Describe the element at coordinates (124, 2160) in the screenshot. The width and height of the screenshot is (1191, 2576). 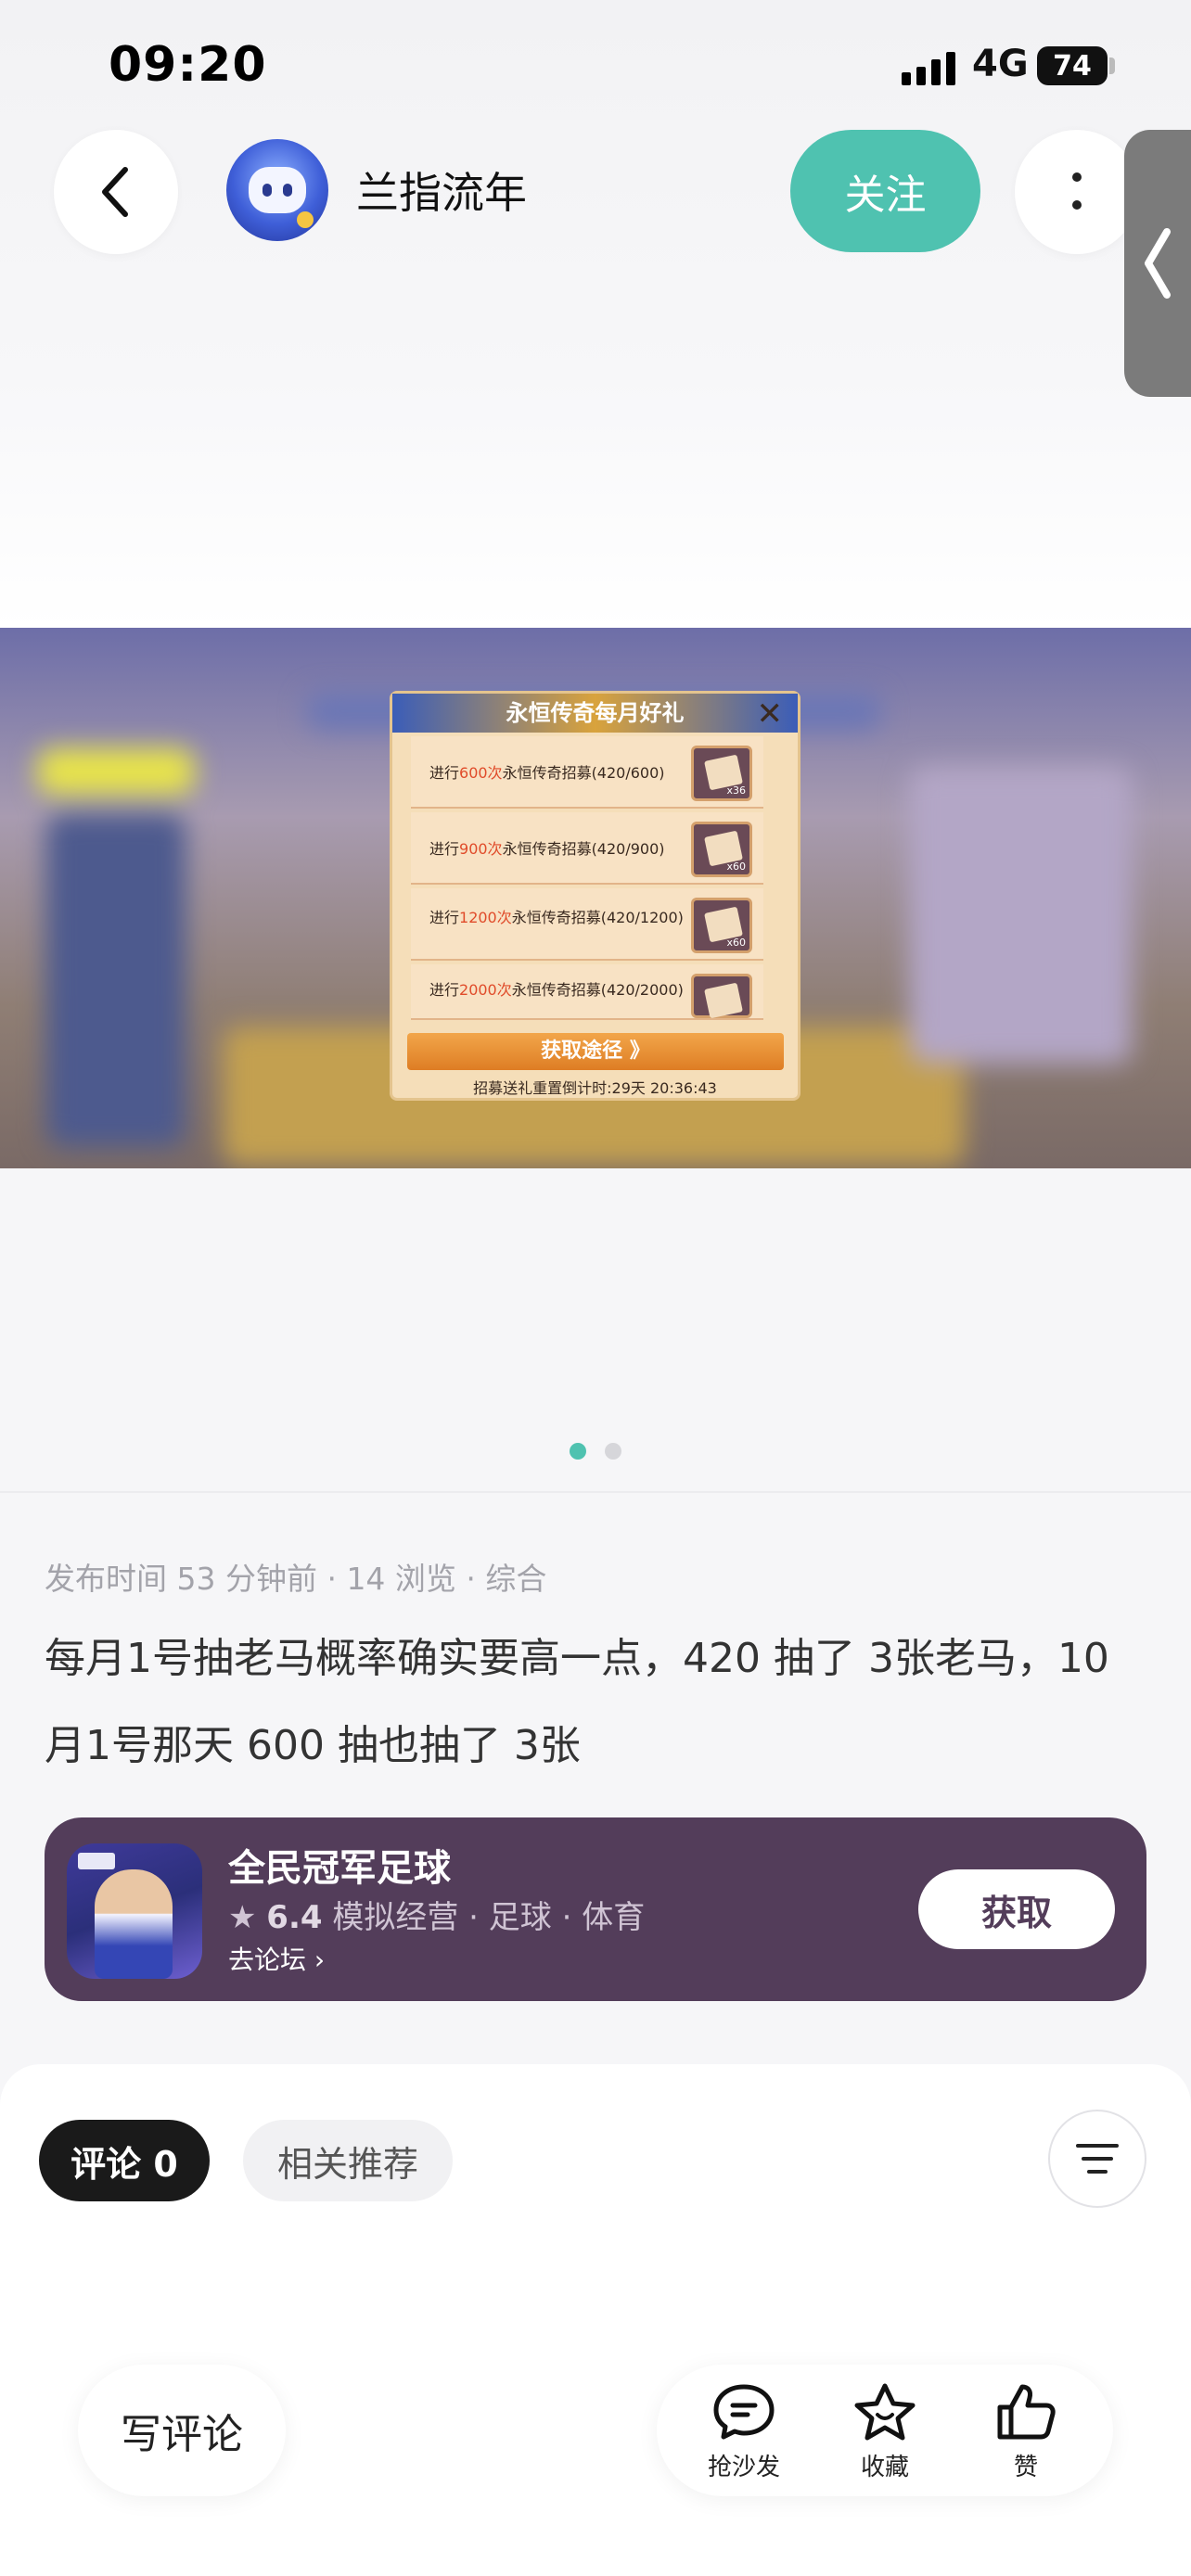
I see `tab-comments: 评论 0` at that location.